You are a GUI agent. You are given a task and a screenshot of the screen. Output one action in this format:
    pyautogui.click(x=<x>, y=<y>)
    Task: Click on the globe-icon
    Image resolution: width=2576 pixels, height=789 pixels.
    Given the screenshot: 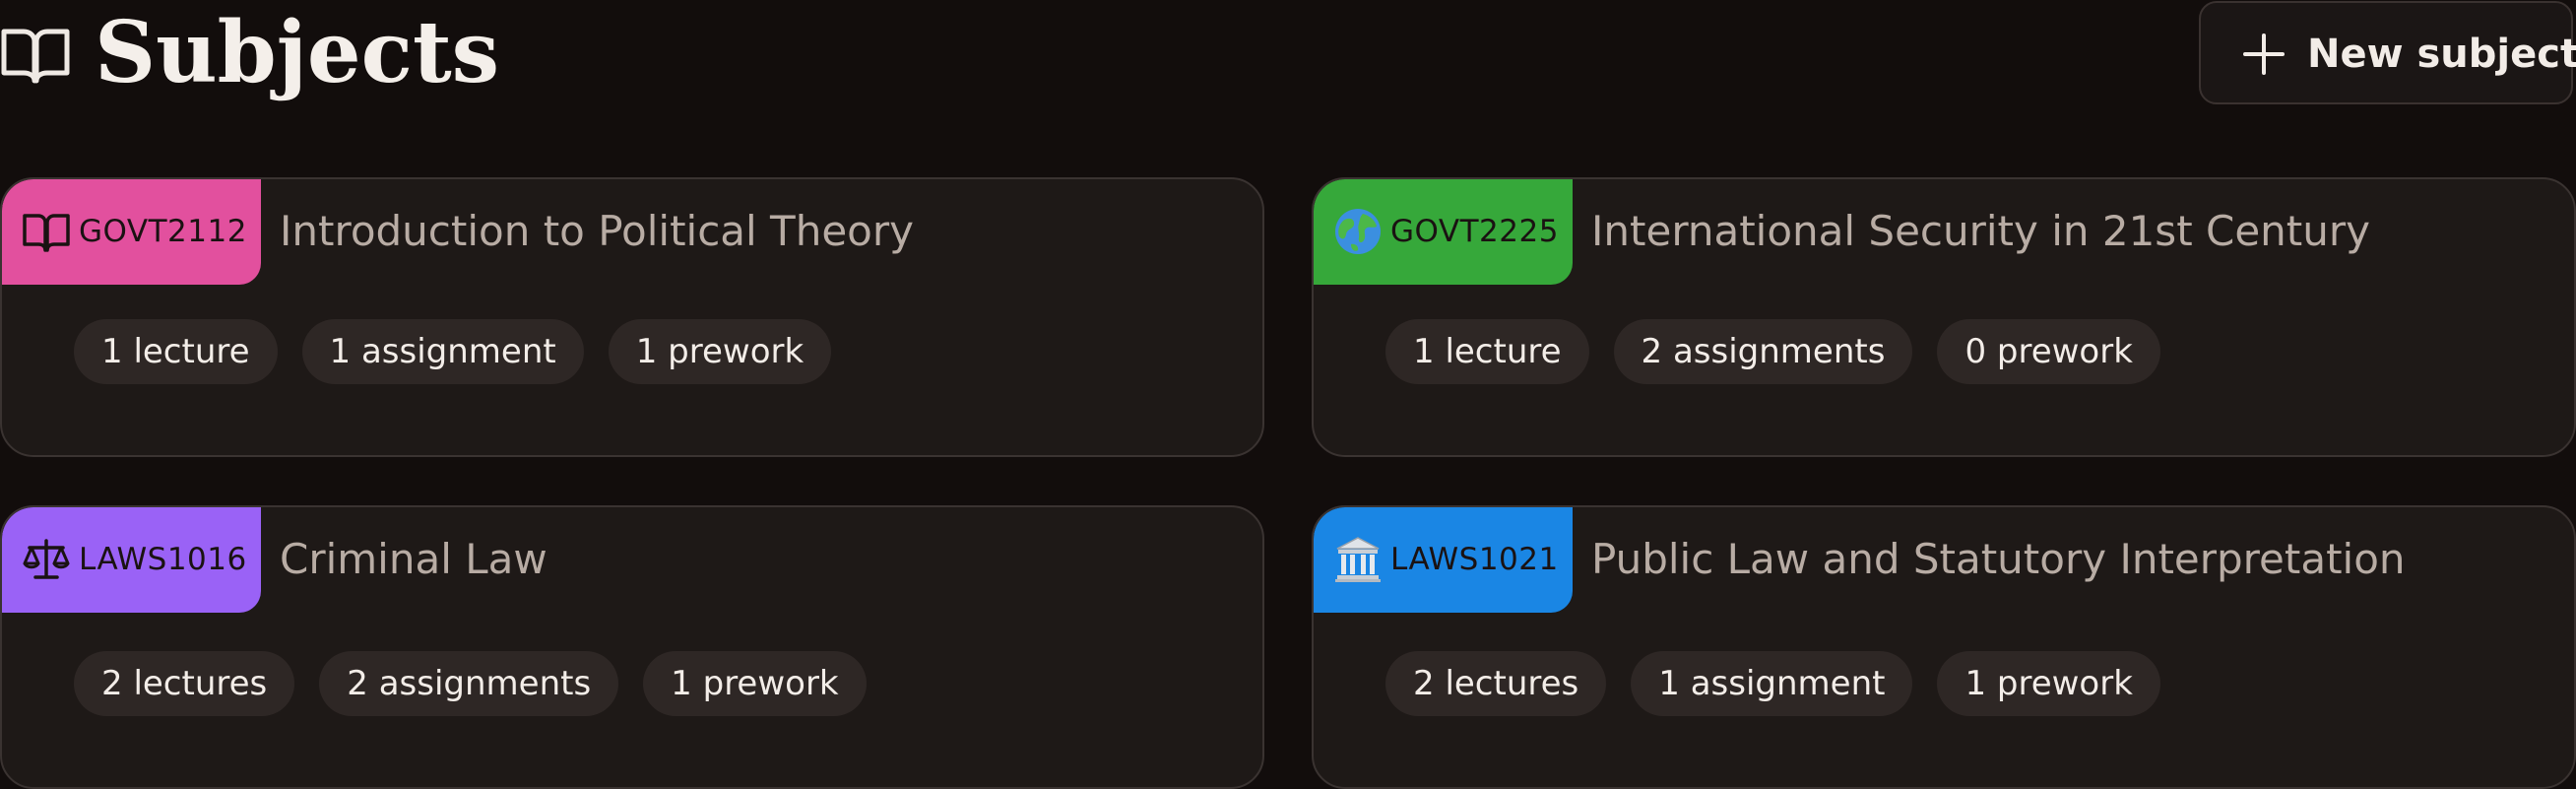 What is the action you would take?
    pyautogui.click(x=1358, y=231)
    